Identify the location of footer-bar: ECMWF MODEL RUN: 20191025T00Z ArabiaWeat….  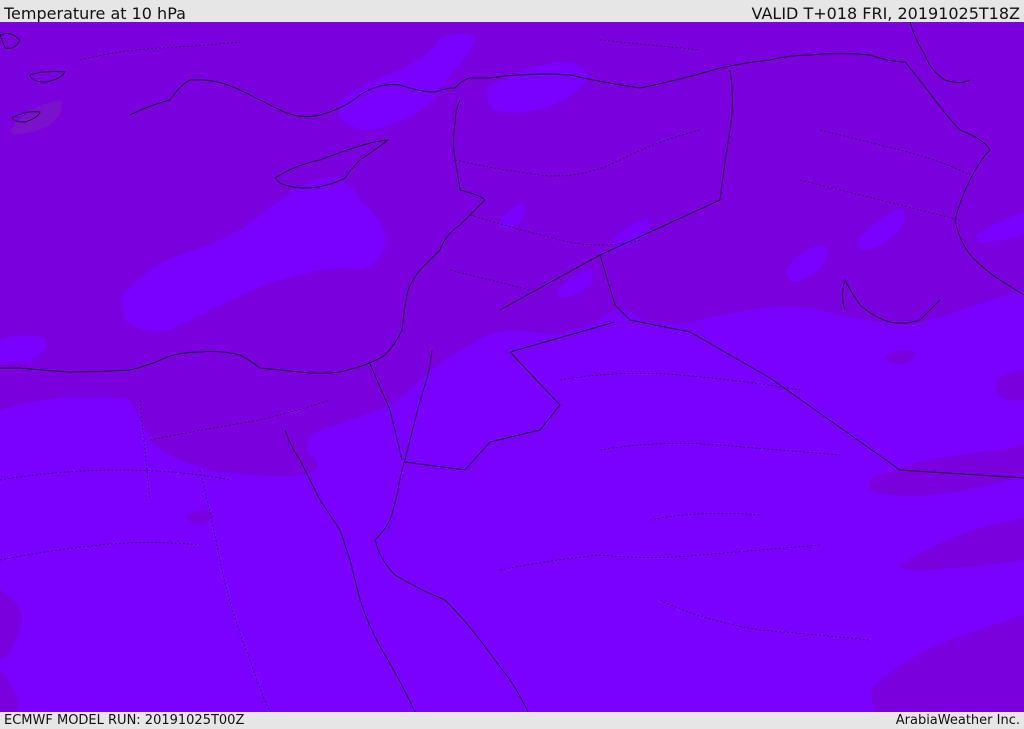
(512, 720).